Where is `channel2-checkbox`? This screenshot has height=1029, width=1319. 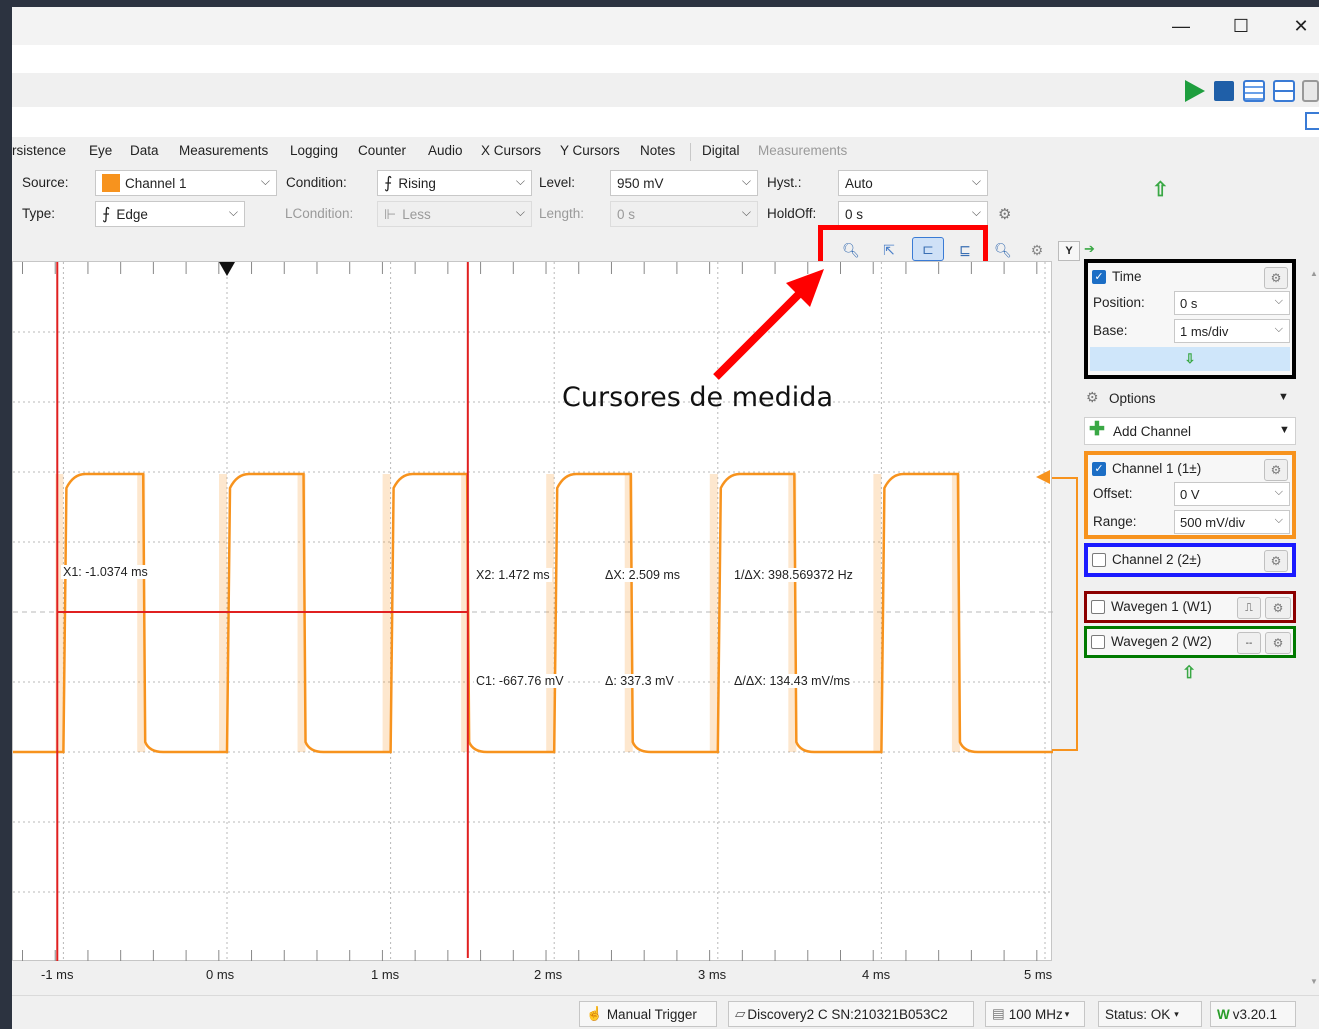
channel2-checkbox is located at coordinates (1099, 560).